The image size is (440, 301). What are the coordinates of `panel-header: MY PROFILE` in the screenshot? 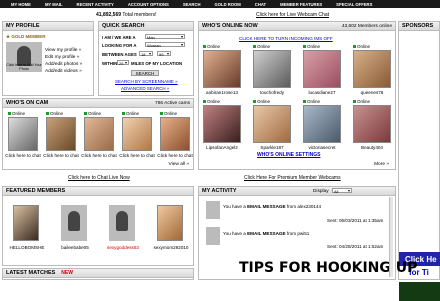 It's located at (48, 26).